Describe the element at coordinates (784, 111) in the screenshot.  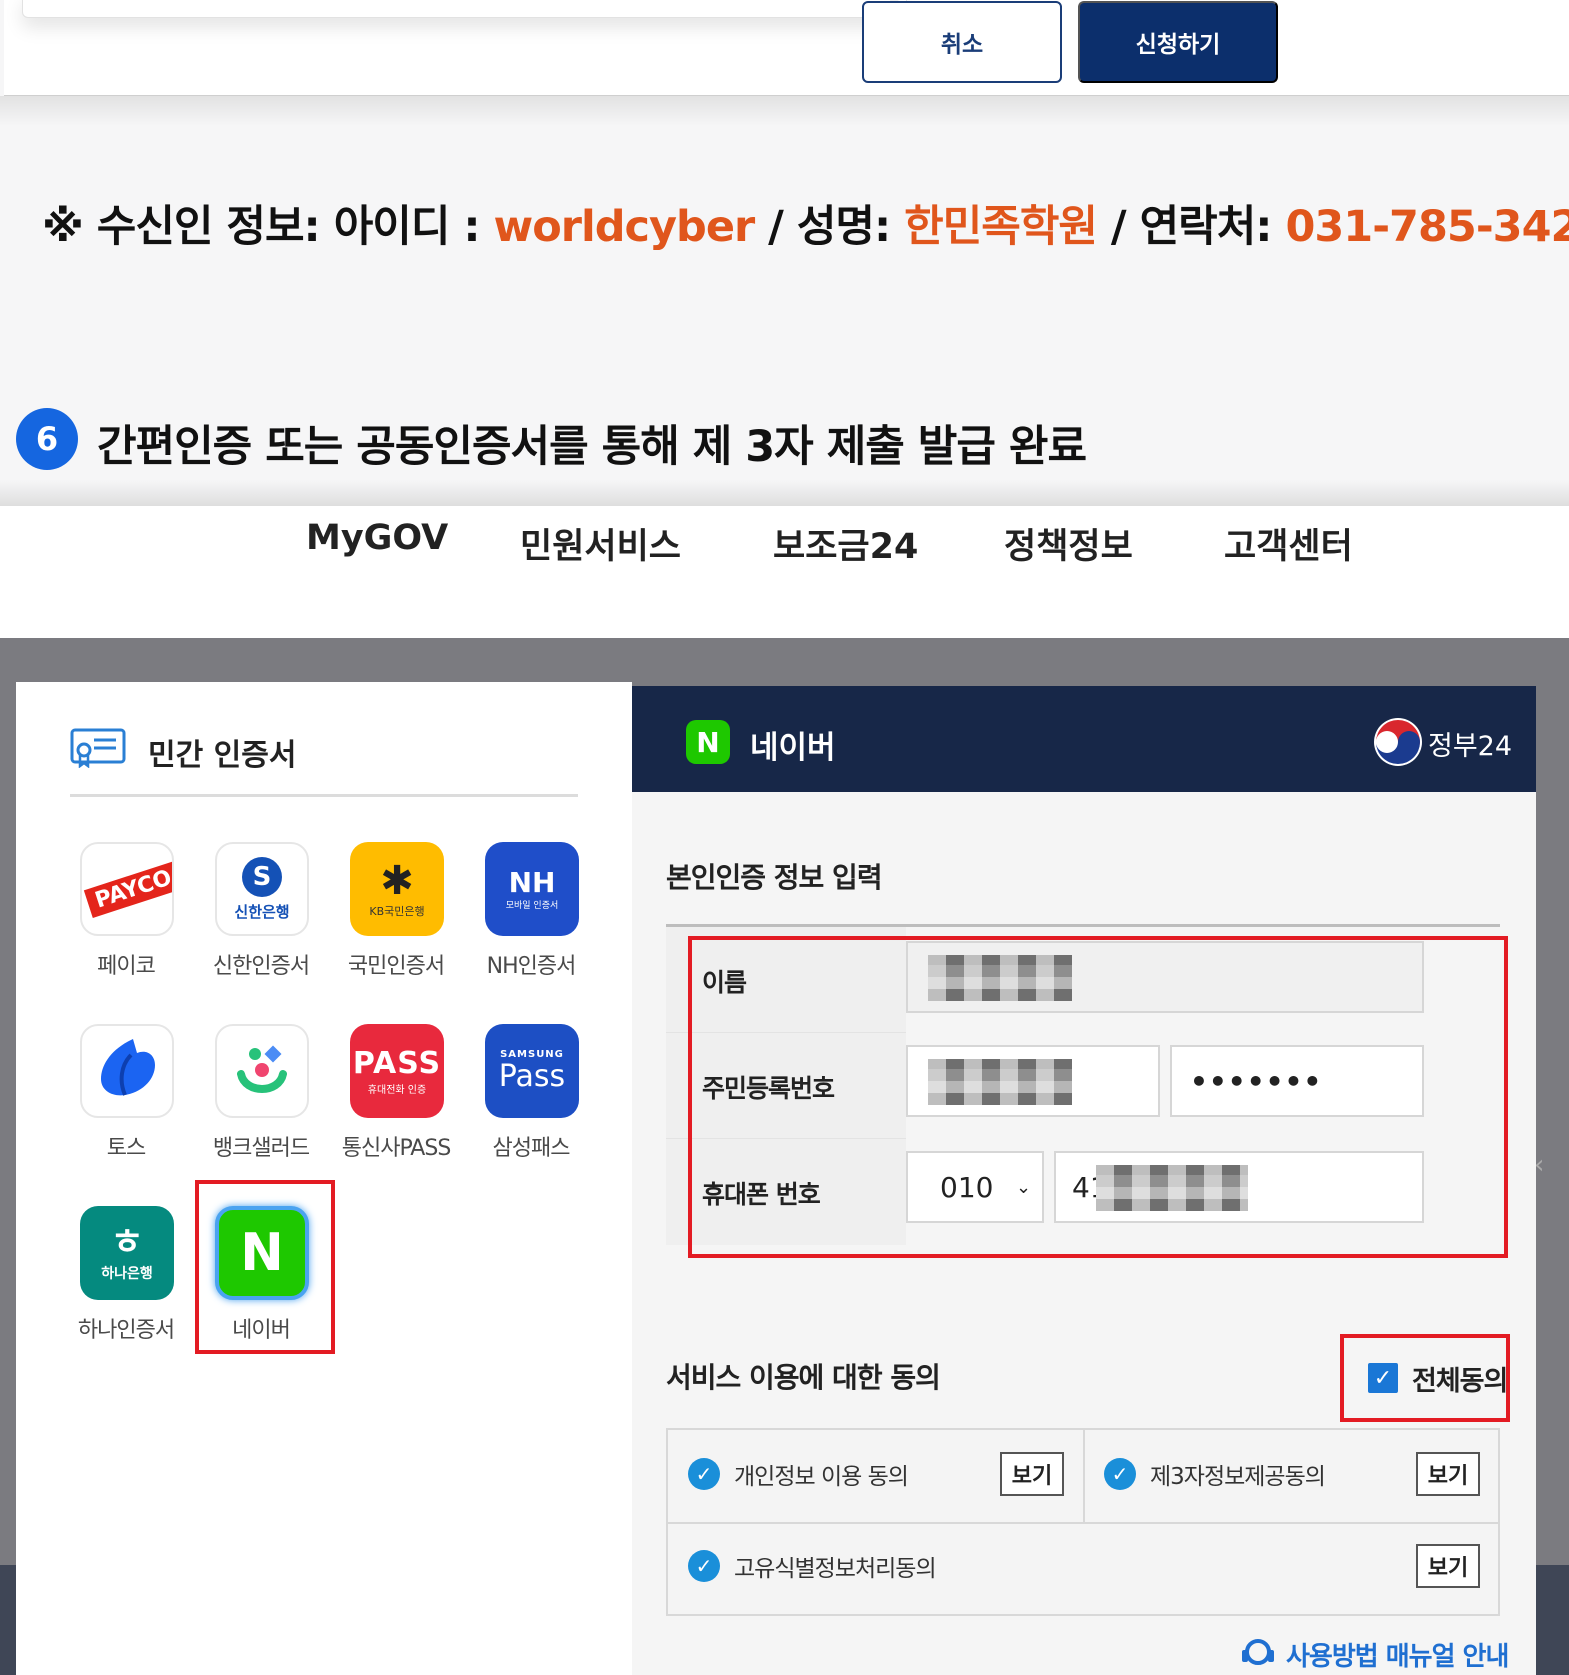
I see `top-bar-shadow` at that location.